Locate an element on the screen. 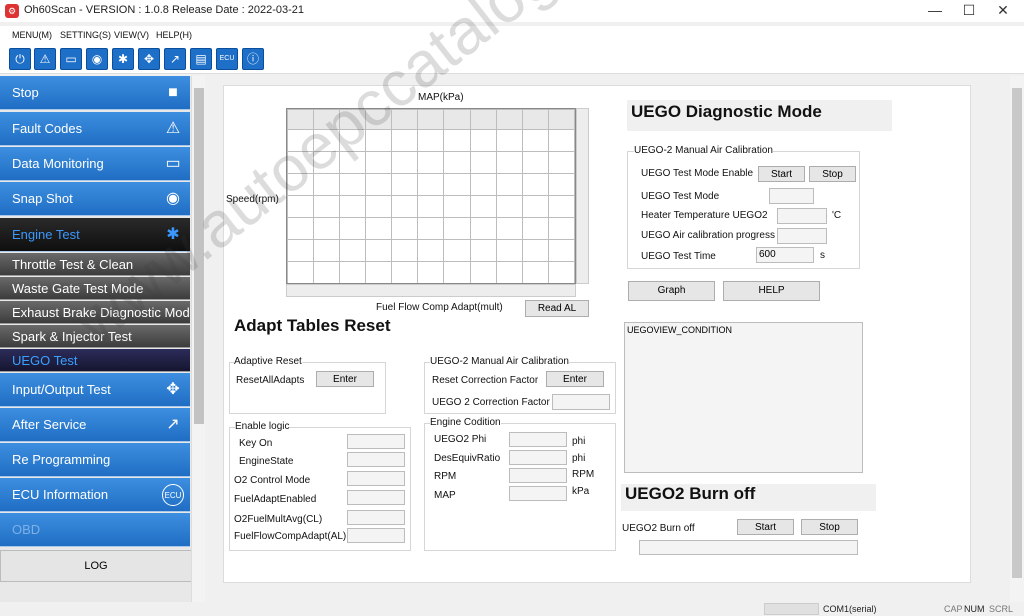 This screenshot has width=1024, height=616. sidebar-item-obd: OBD is located at coordinates (95, 530).